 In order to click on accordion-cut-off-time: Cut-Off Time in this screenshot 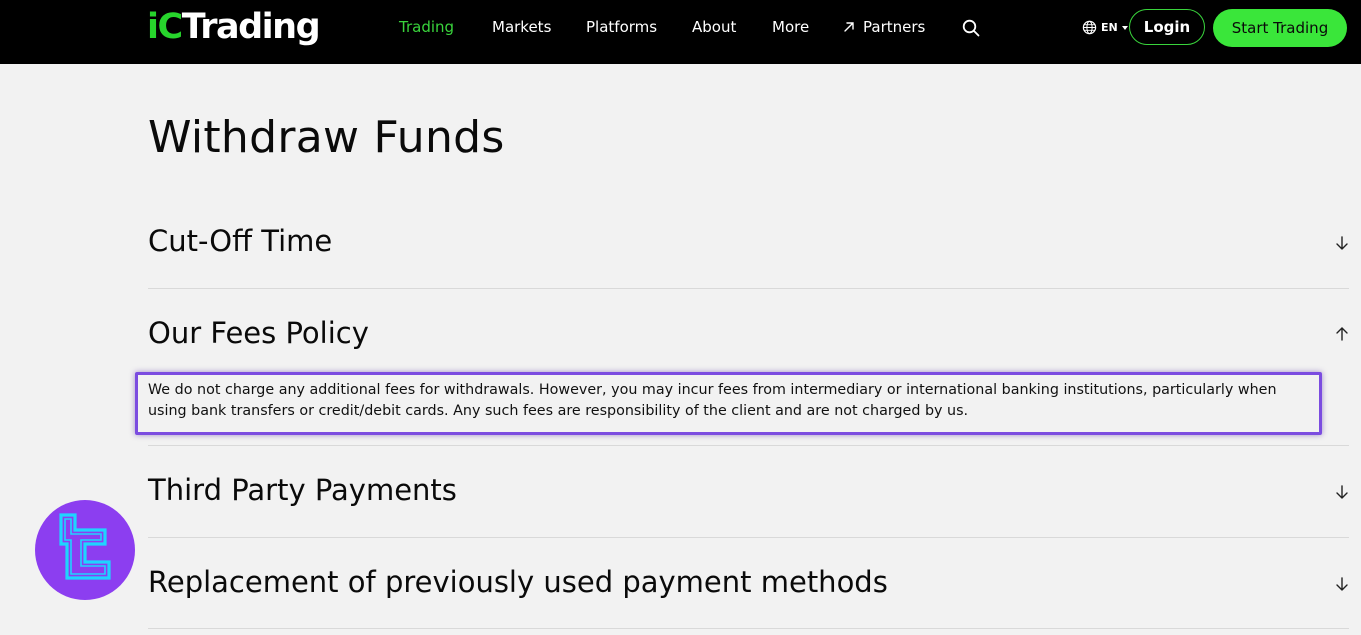, I will do `click(240, 241)`.